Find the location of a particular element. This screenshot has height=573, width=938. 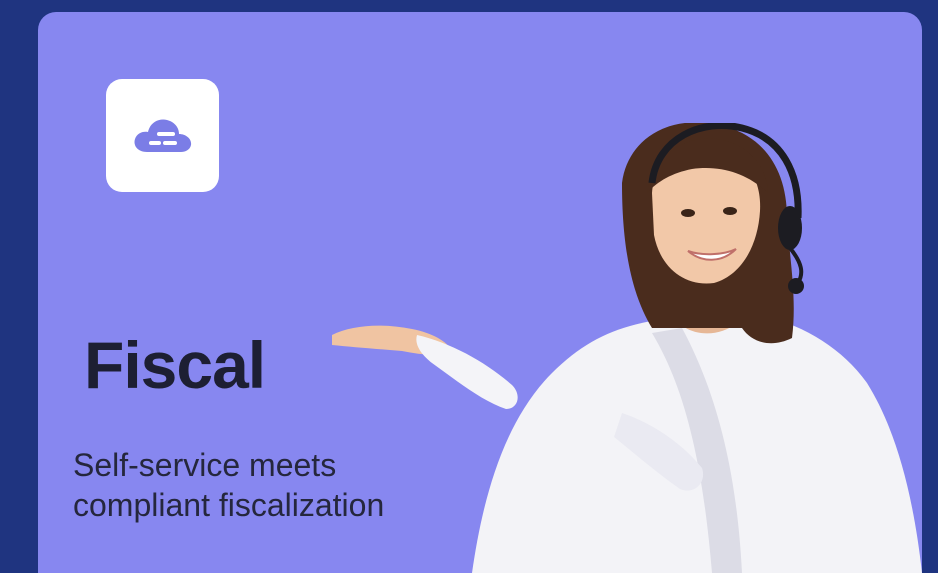

left-forearm is located at coordinates (467, 372).